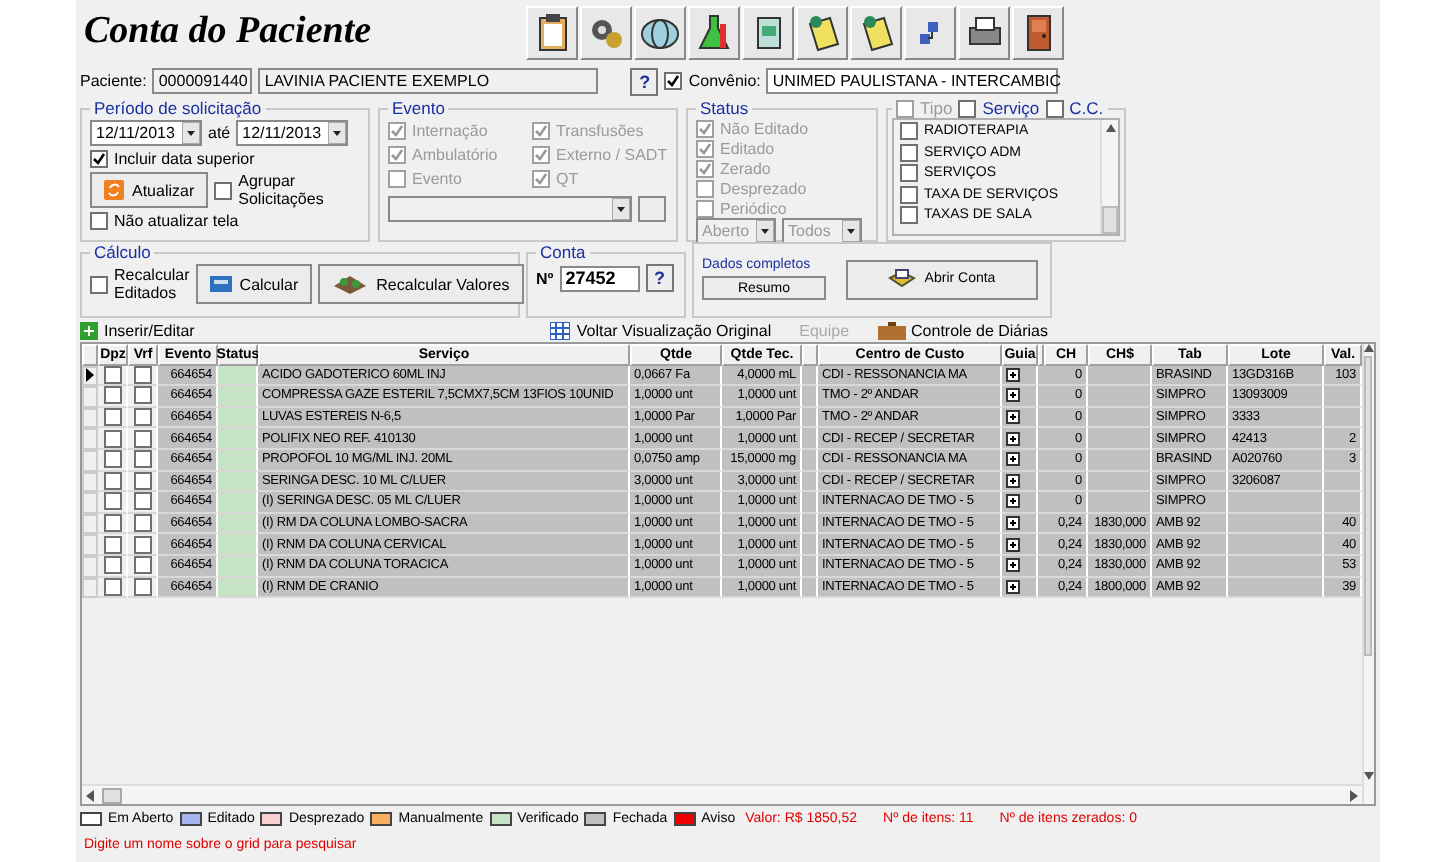  Describe the element at coordinates (282, 190) in the screenshot. I see `checkbox-label: Agrupar Solicitações` at that location.